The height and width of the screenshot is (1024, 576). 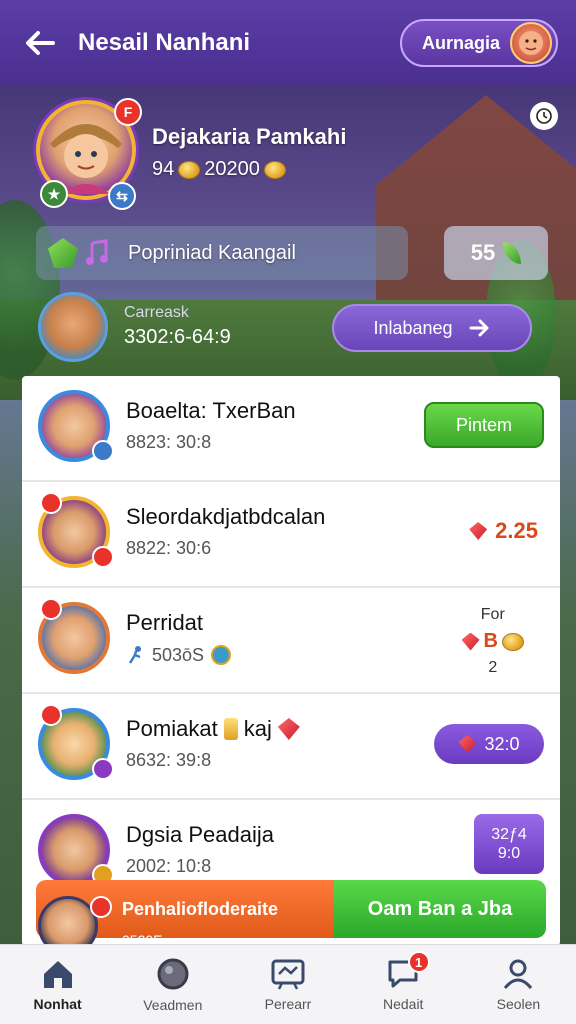 I want to click on nav-item-orb: Veadmen, so click(x=172, y=984).